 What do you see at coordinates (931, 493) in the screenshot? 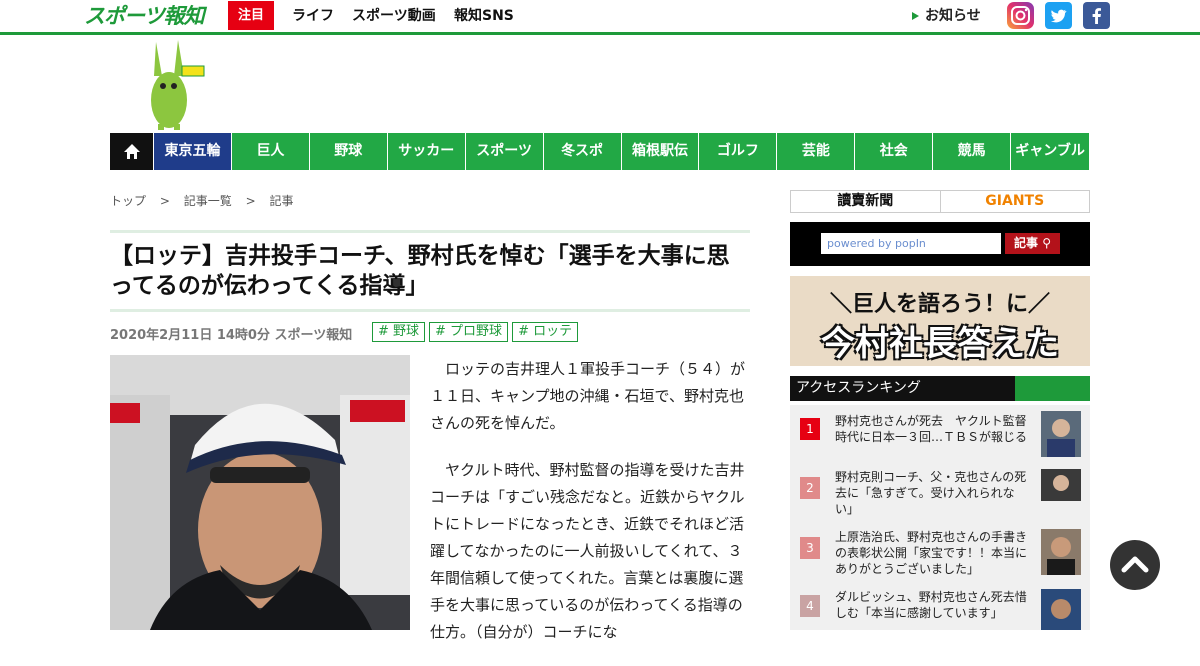
I see `ranking-text: 野村克則コーチ、父・克也さんの死去に「急すぎて。受け入れられない」` at bounding box center [931, 493].